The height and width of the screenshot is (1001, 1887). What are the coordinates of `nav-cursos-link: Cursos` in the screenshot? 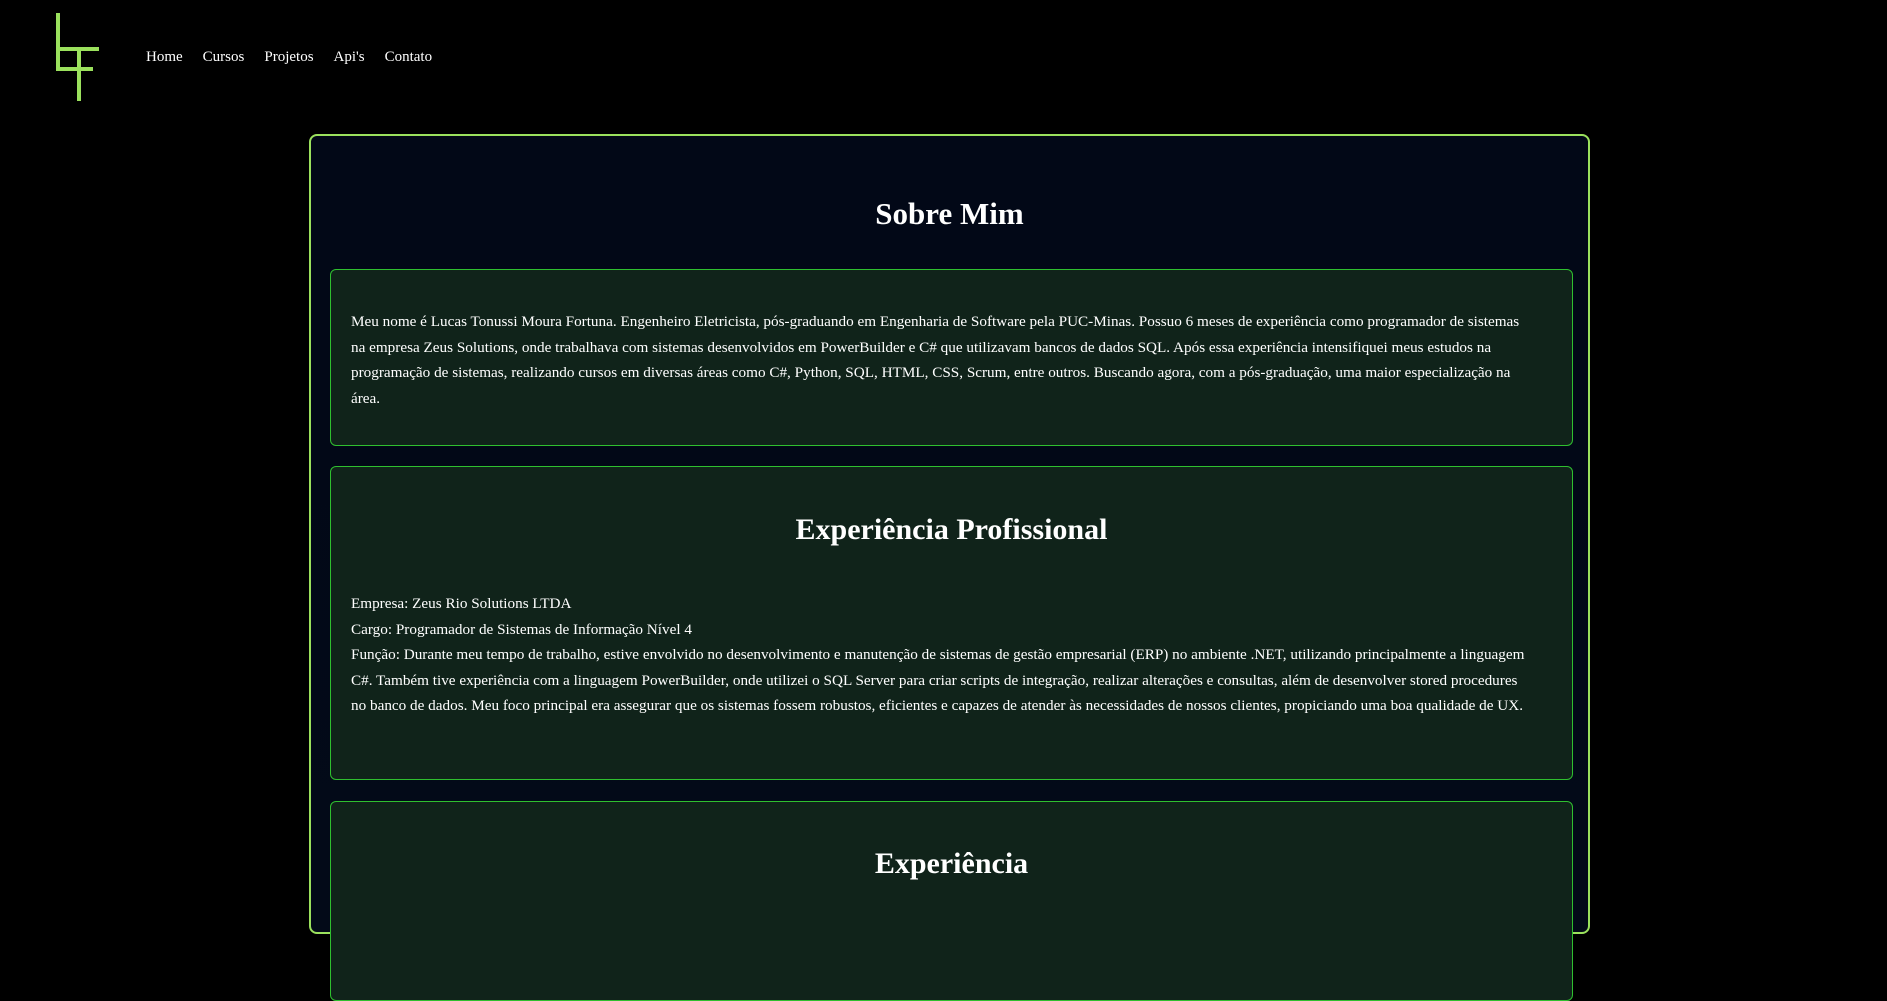 It's located at (224, 57).